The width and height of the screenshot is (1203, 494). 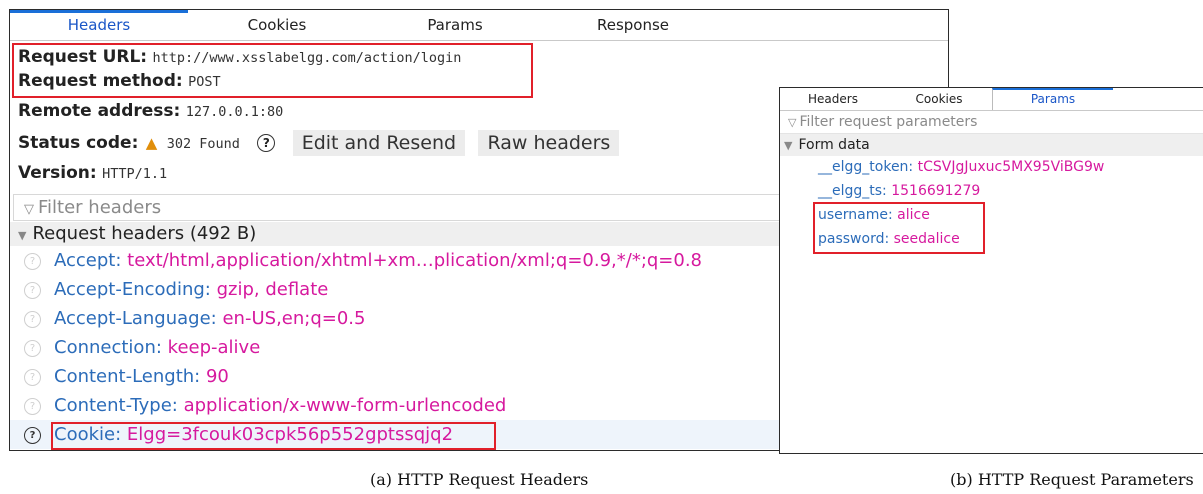 I want to click on header-value: gzip, deflate, so click(x=272, y=289).